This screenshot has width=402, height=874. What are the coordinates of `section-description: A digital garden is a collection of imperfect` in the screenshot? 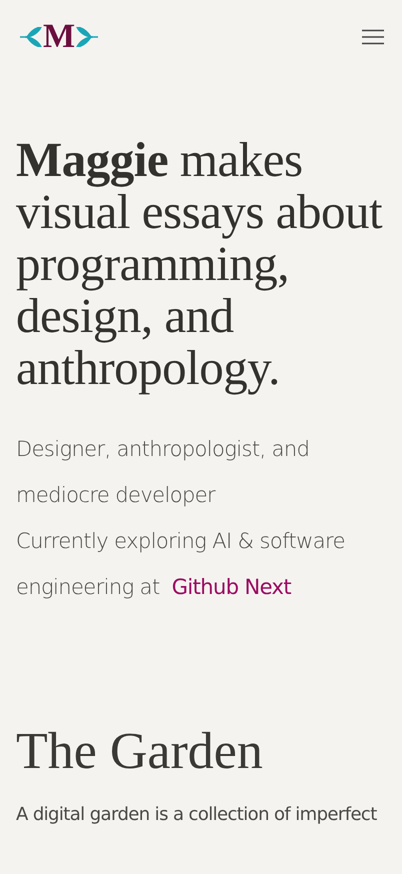 It's located at (197, 815).